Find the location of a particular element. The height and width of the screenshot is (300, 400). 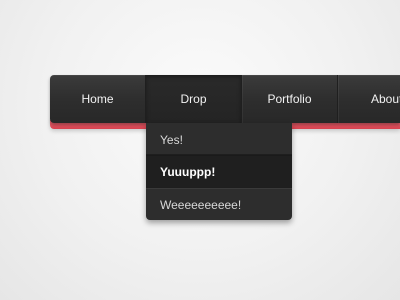

dropdown-item-weeeeeeeeee: Weeeeeeeeee! is located at coordinates (219, 204).